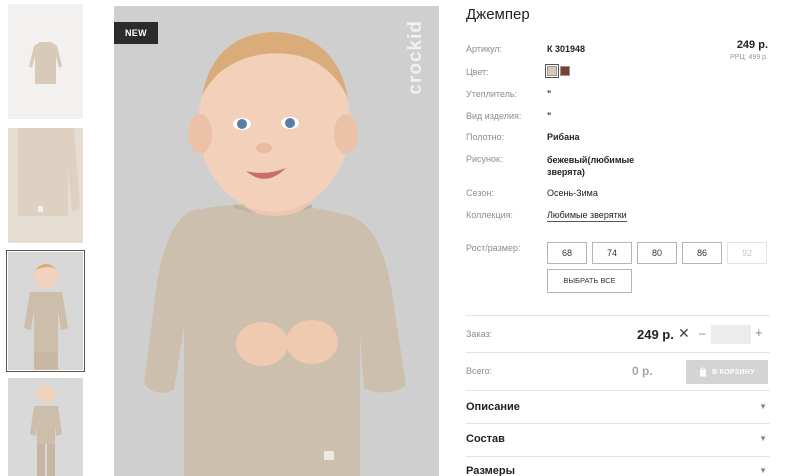 This screenshot has width=800, height=476. What do you see at coordinates (589, 281) in the screenshot?
I see `select-all-sizes-button: ВЫБРАТЬ ВСЕ` at bounding box center [589, 281].